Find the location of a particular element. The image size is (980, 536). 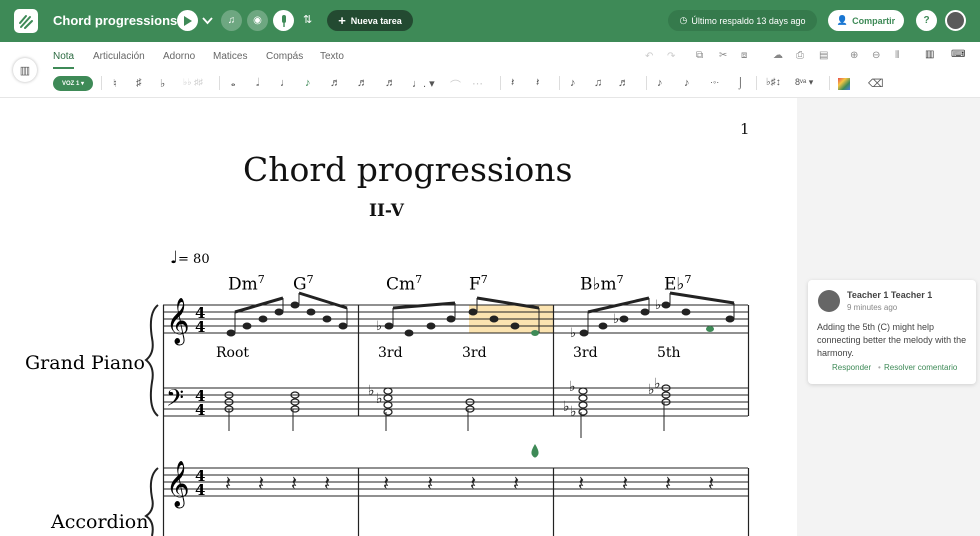

half-note-icon: 𝅗𝅥 is located at coordinates (258, 83).